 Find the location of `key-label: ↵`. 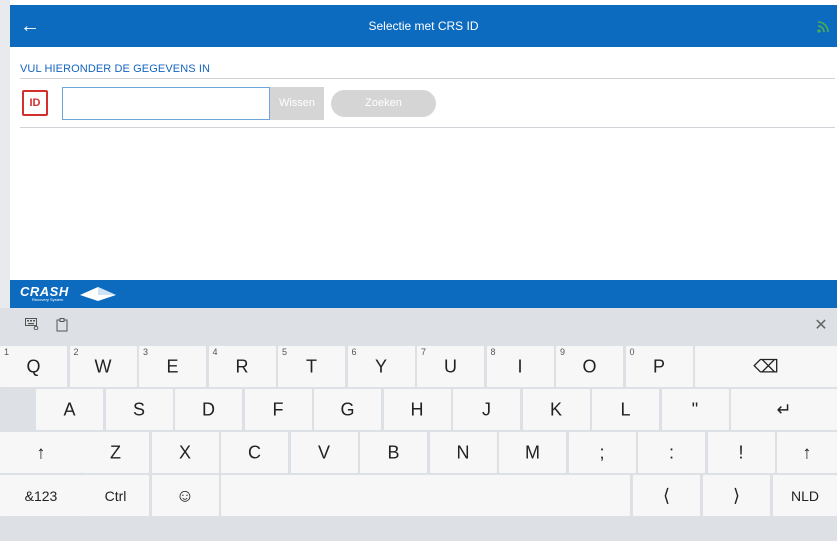

key-label: ↵ is located at coordinates (784, 409).